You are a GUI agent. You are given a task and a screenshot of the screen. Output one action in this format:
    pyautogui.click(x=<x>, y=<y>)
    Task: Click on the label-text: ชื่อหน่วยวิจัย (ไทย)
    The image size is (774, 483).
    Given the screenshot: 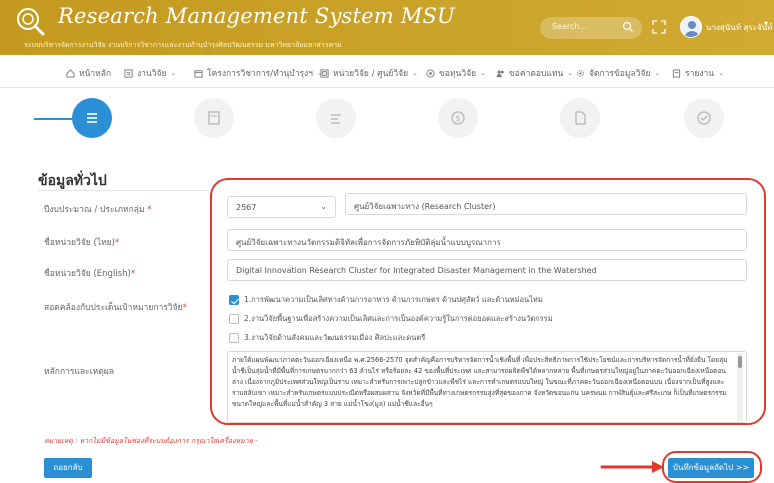 What is the action you would take?
    pyautogui.click(x=79, y=243)
    